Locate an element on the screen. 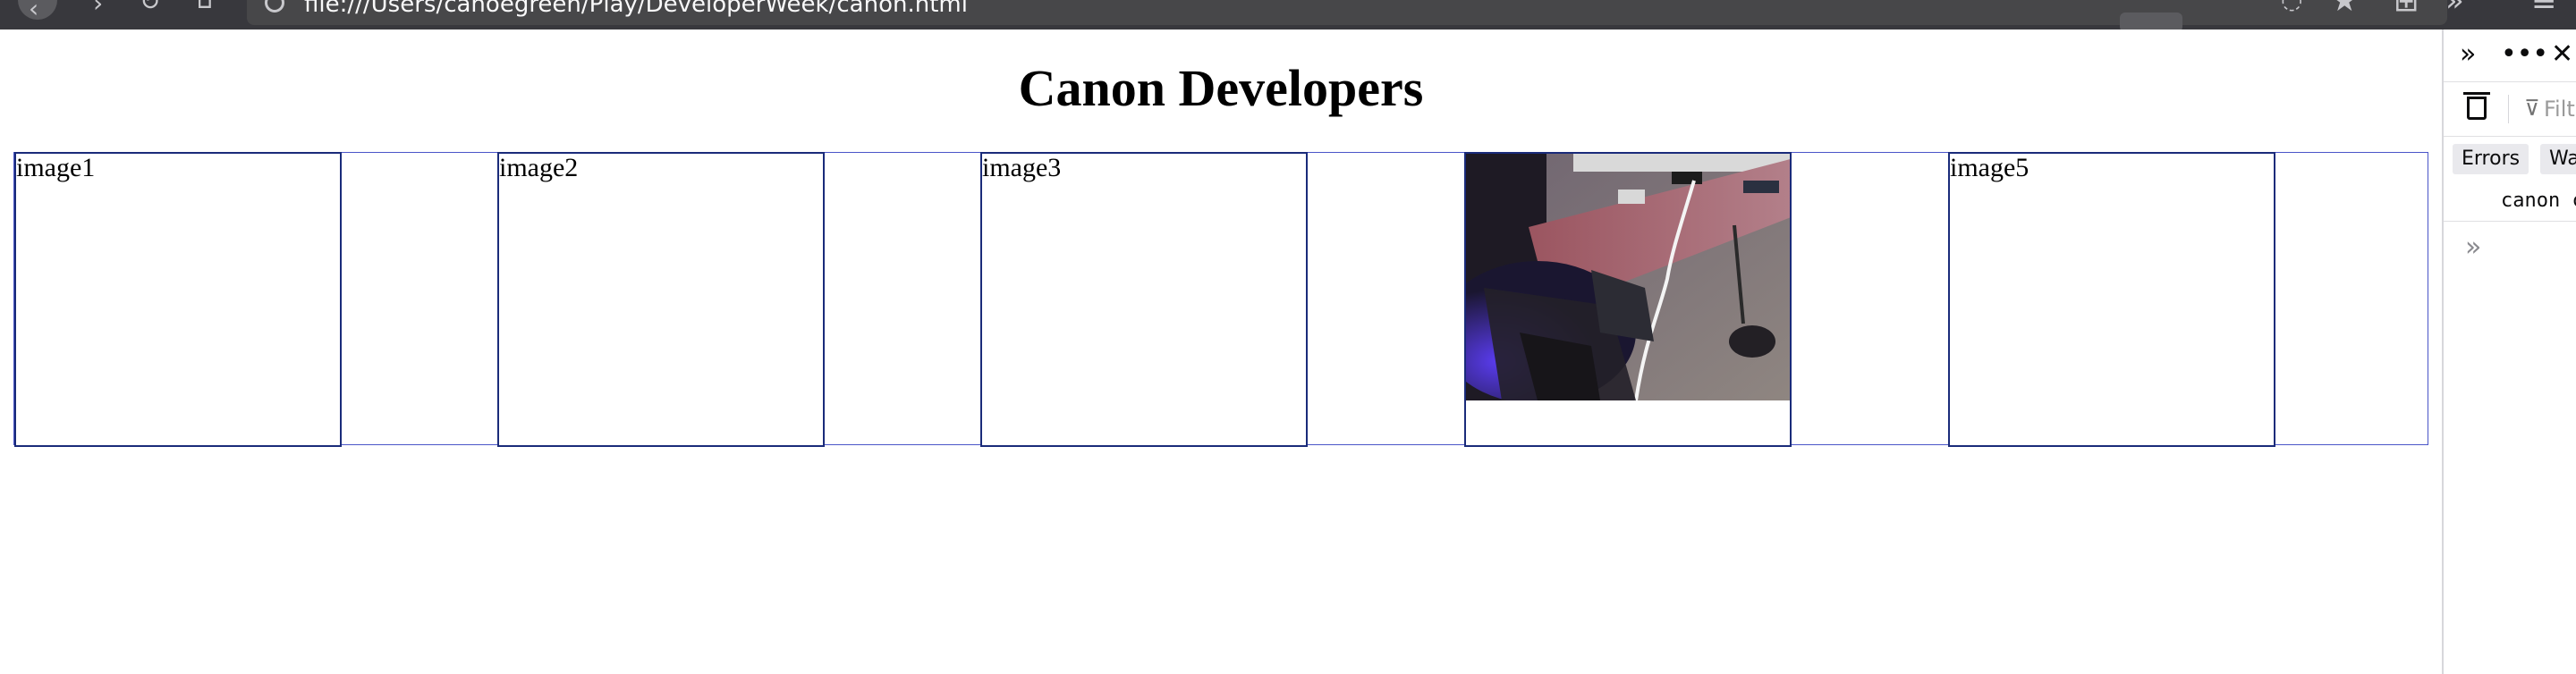  prompt-icon: » is located at coordinates (2473, 248).